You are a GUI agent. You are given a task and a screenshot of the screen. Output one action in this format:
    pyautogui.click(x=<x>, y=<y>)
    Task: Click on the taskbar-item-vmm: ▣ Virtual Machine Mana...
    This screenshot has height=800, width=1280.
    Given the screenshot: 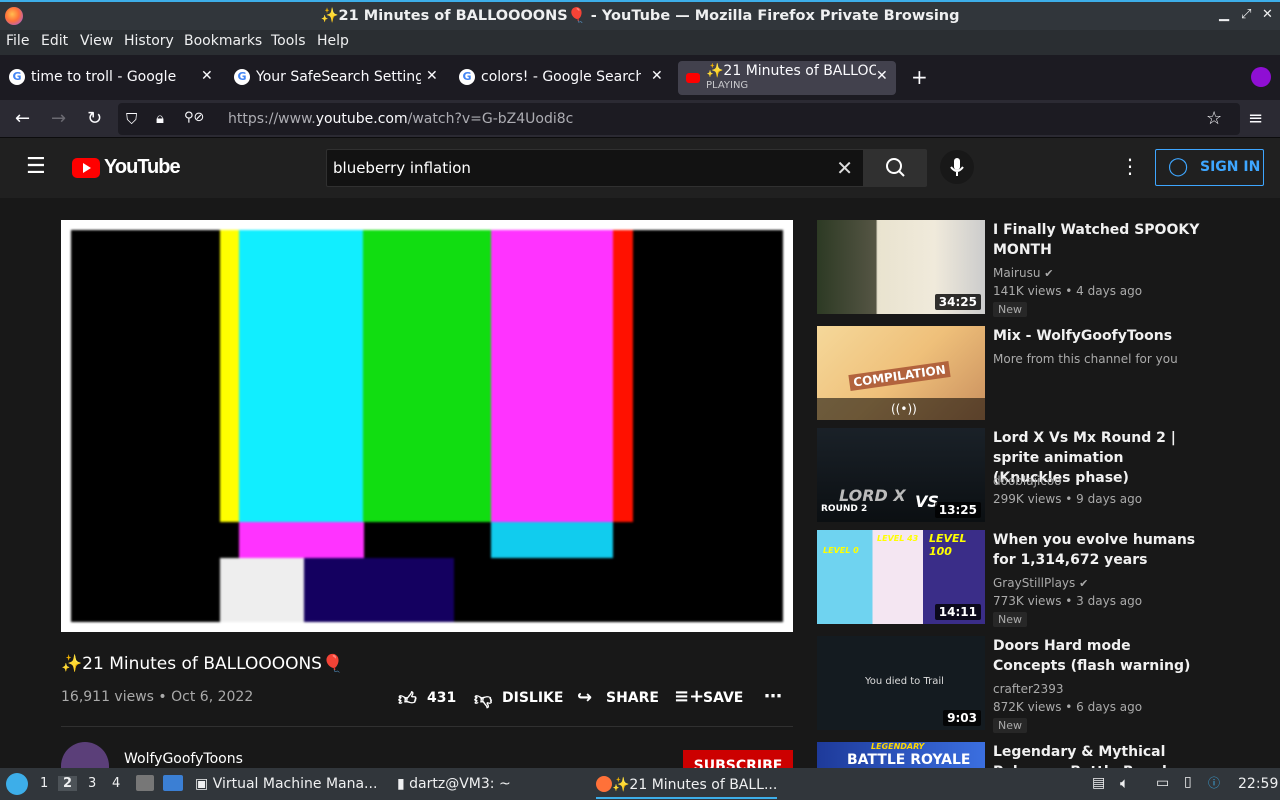 What is the action you would take?
    pyautogui.click(x=286, y=784)
    